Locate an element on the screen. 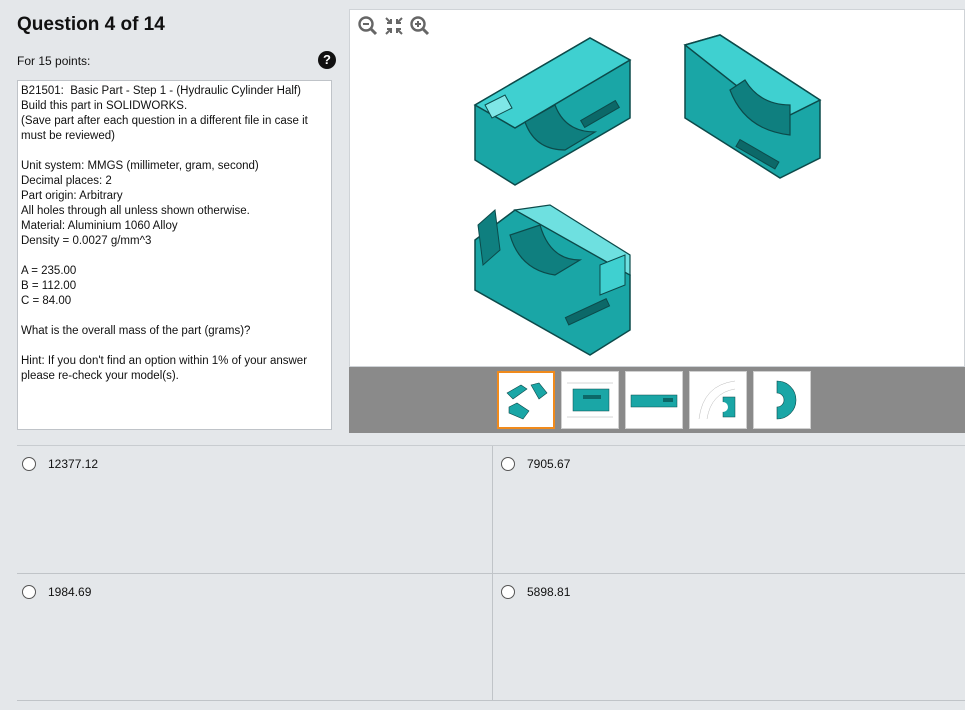 Image resolution: width=965 pixels, height=710 pixels. desc-line: Material: Aluminium 1060 Alloy is located at coordinates (99, 226).